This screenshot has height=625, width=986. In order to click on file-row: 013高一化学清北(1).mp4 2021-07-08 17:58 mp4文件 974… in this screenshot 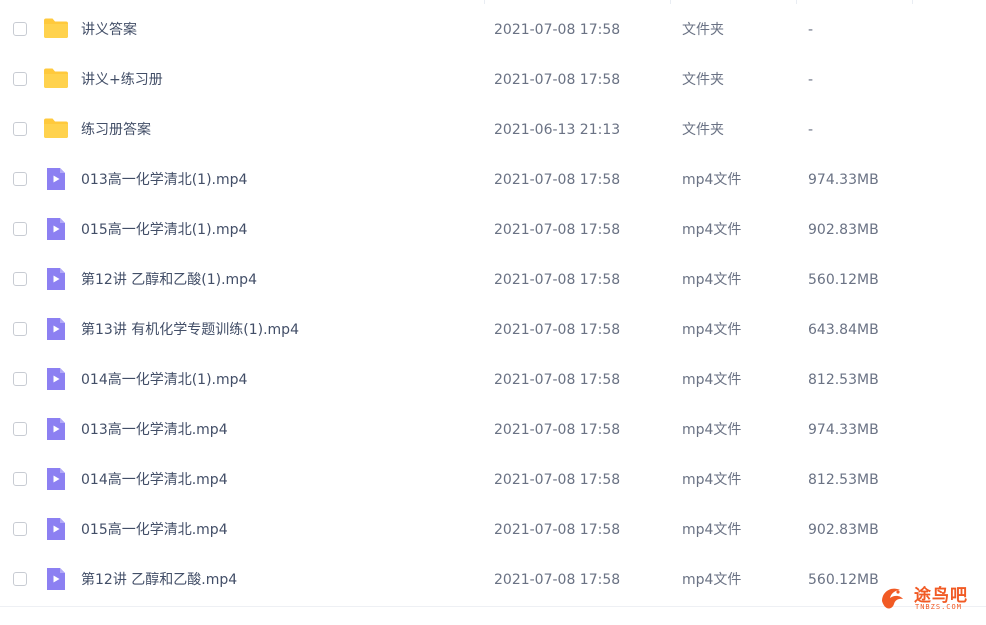, I will do `click(493, 180)`.